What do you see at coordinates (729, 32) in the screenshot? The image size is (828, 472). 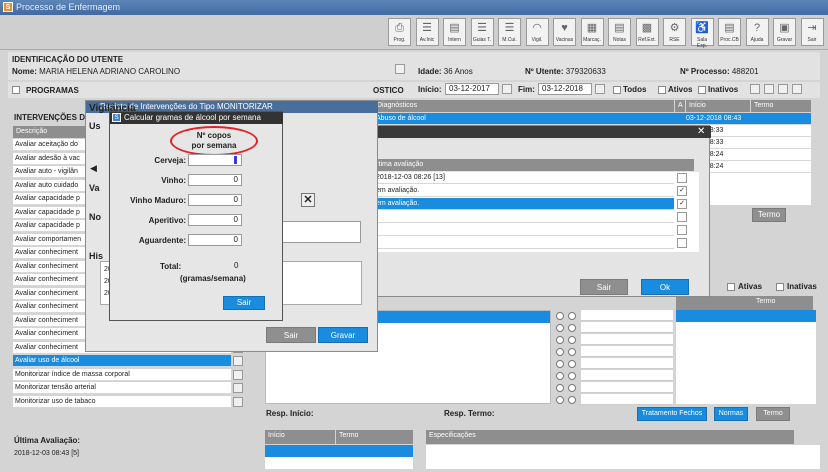 I see `toolbar-button: ▤ Proc.CB` at bounding box center [729, 32].